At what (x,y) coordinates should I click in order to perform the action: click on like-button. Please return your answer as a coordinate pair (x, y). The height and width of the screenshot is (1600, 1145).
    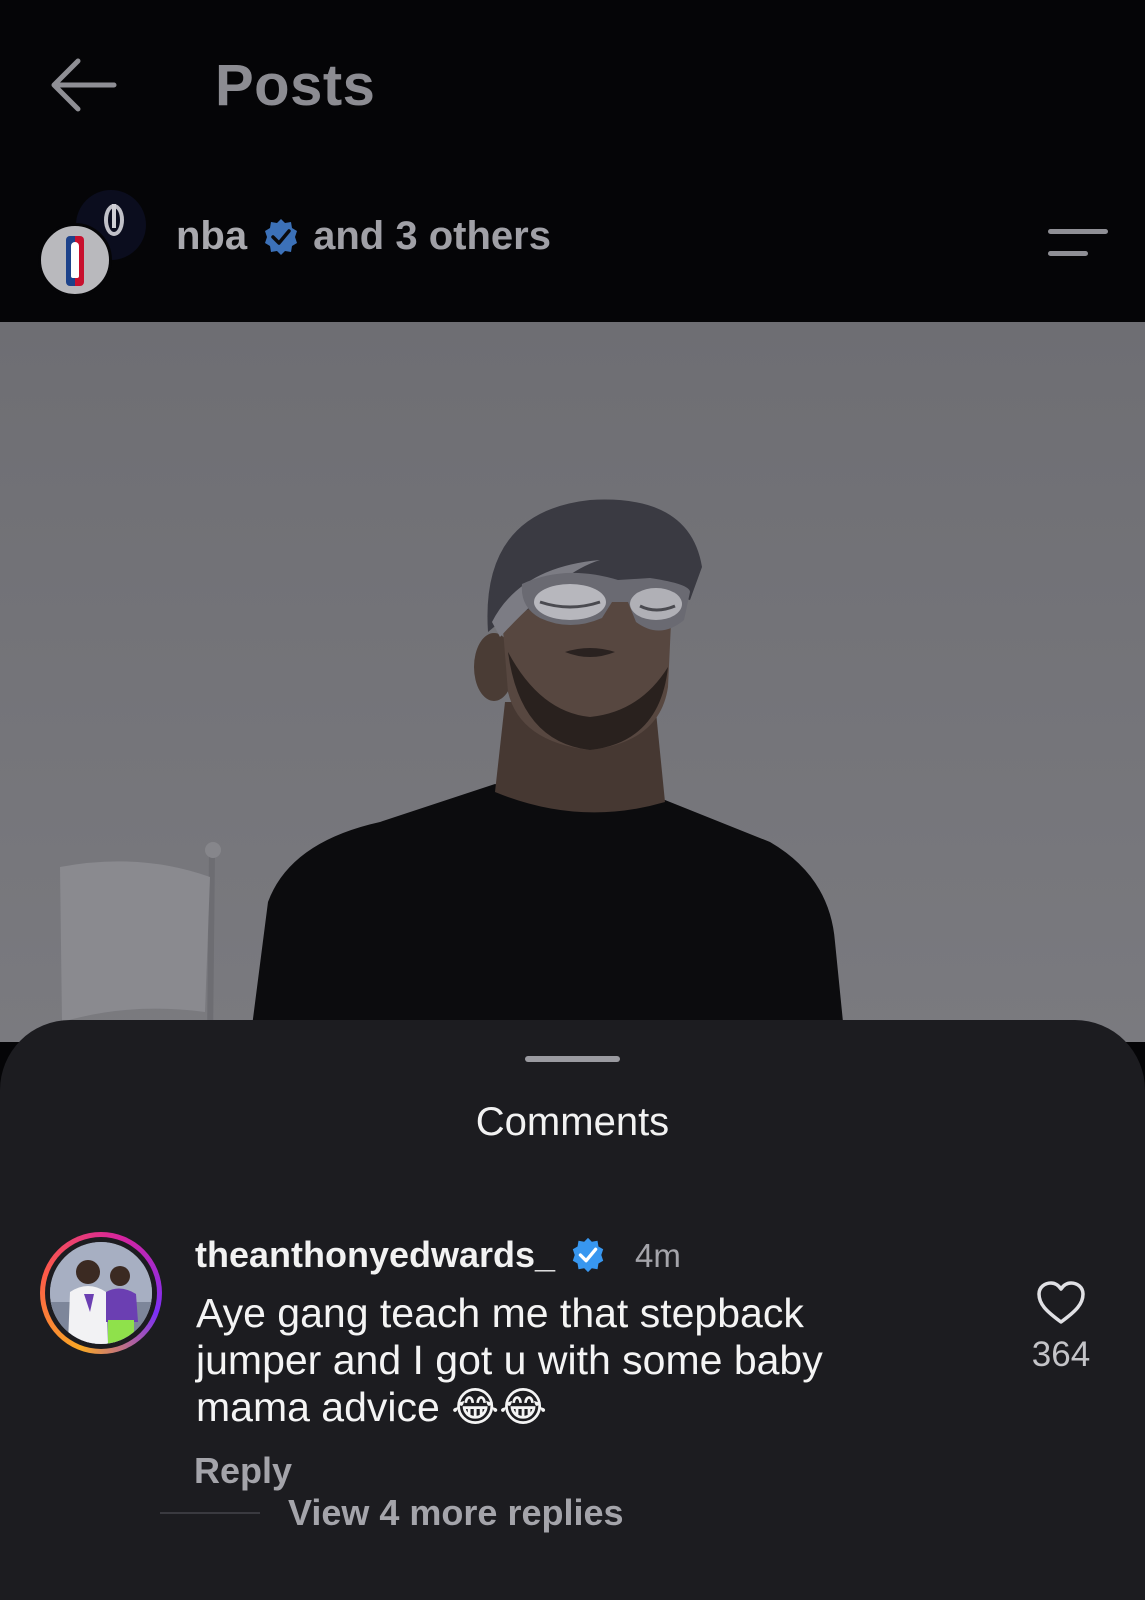
    Looking at the image, I should click on (1061, 1303).